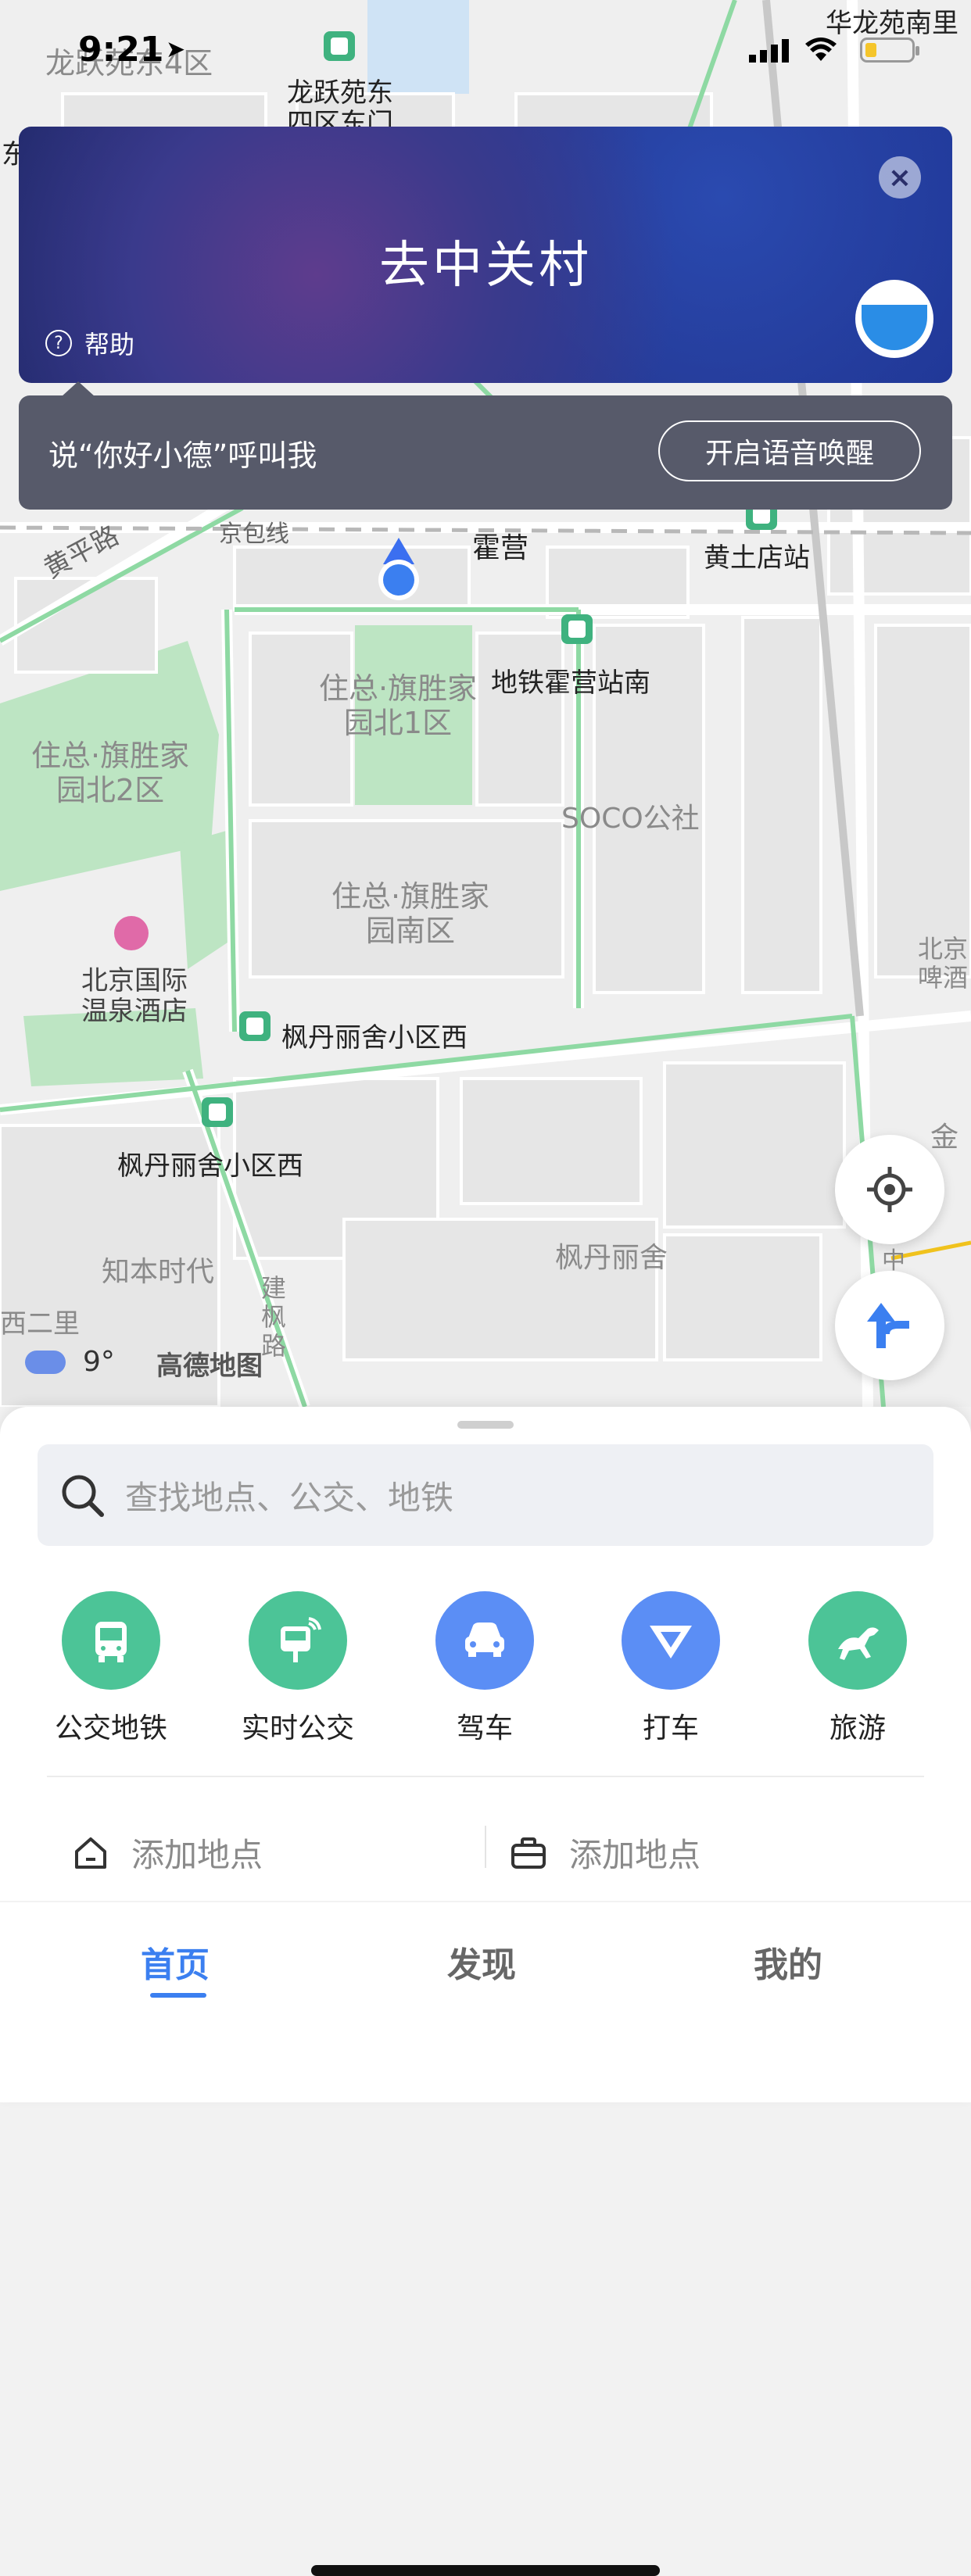 This screenshot has height=2576, width=971. What do you see at coordinates (501, 548) in the screenshot?
I see `map-label: 霍营` at bounding box center [501, 548].